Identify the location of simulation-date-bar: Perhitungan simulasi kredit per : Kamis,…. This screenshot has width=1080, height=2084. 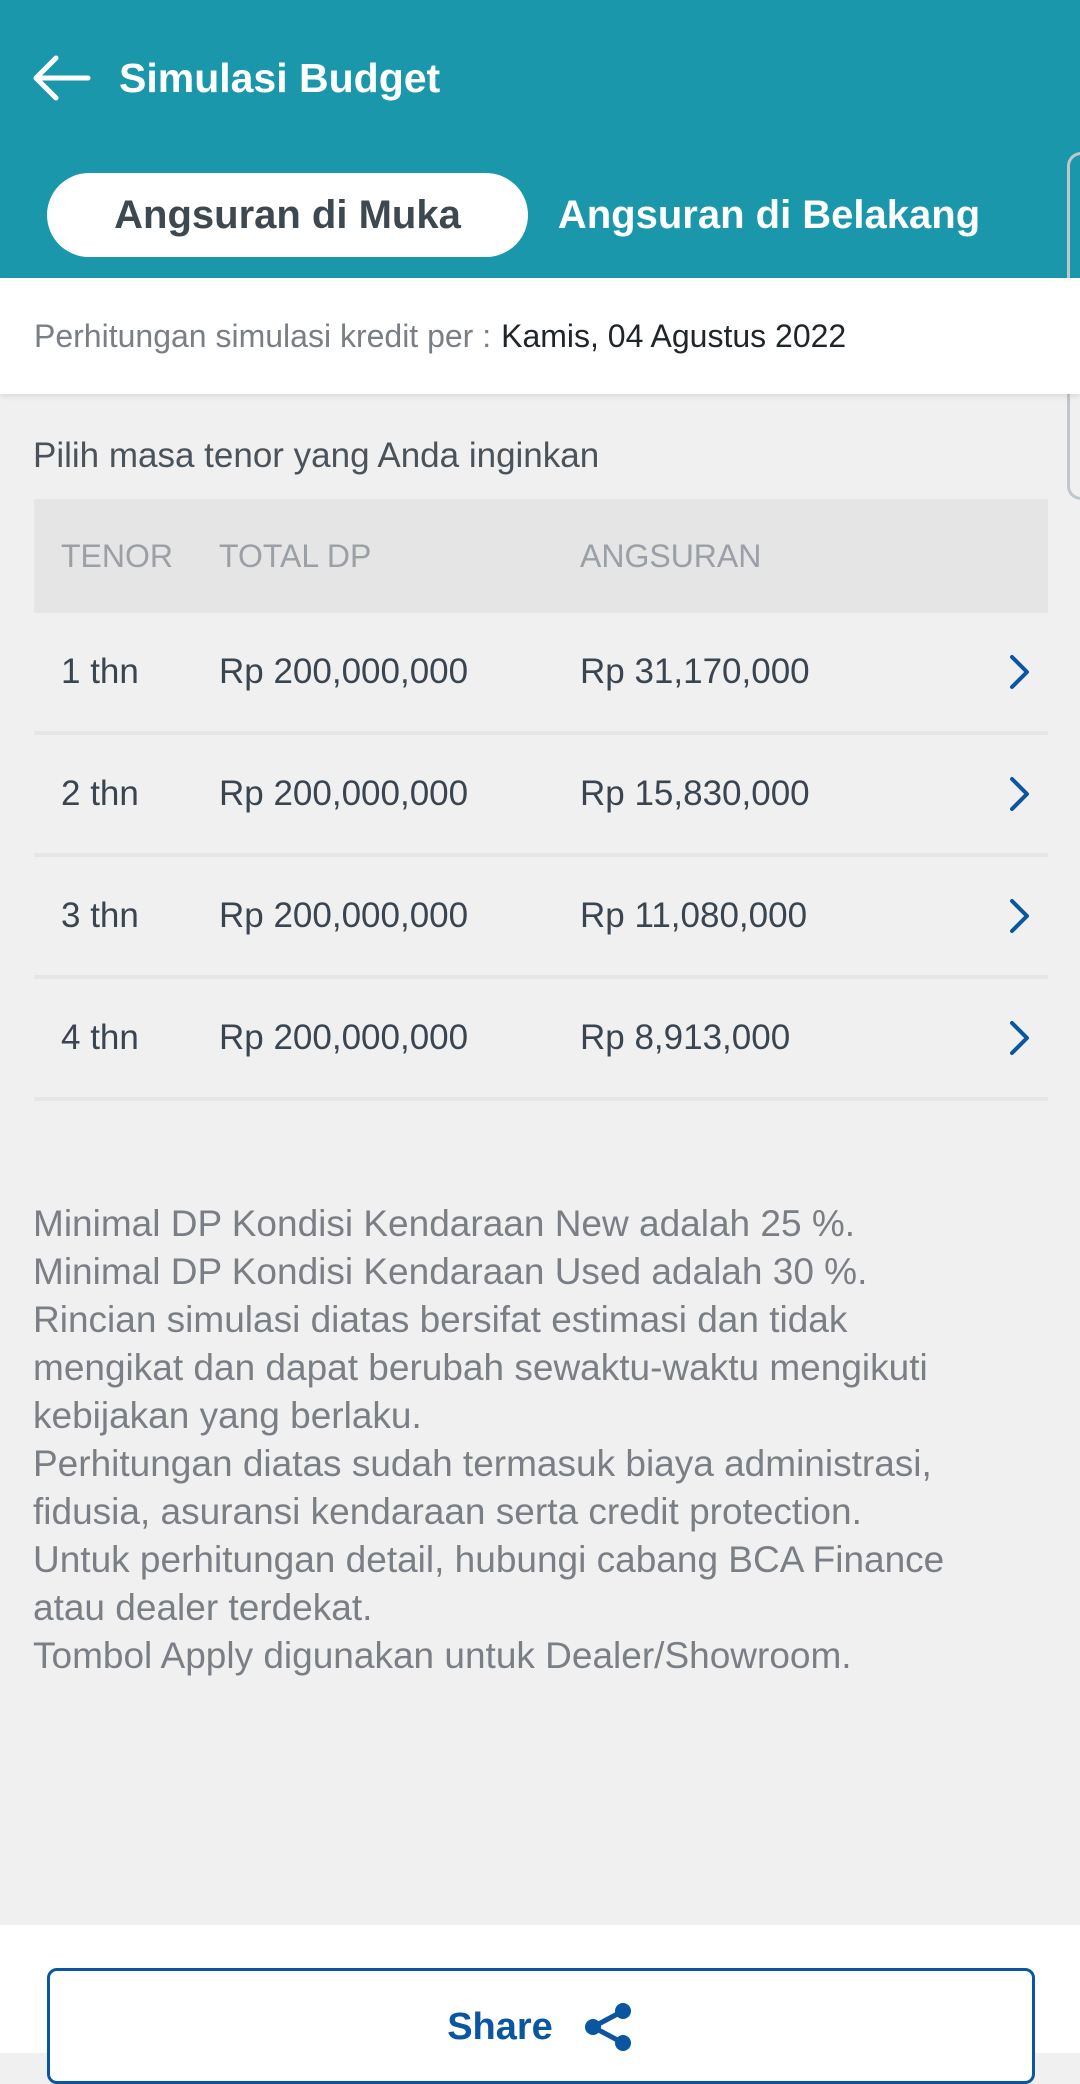
(540, 336).